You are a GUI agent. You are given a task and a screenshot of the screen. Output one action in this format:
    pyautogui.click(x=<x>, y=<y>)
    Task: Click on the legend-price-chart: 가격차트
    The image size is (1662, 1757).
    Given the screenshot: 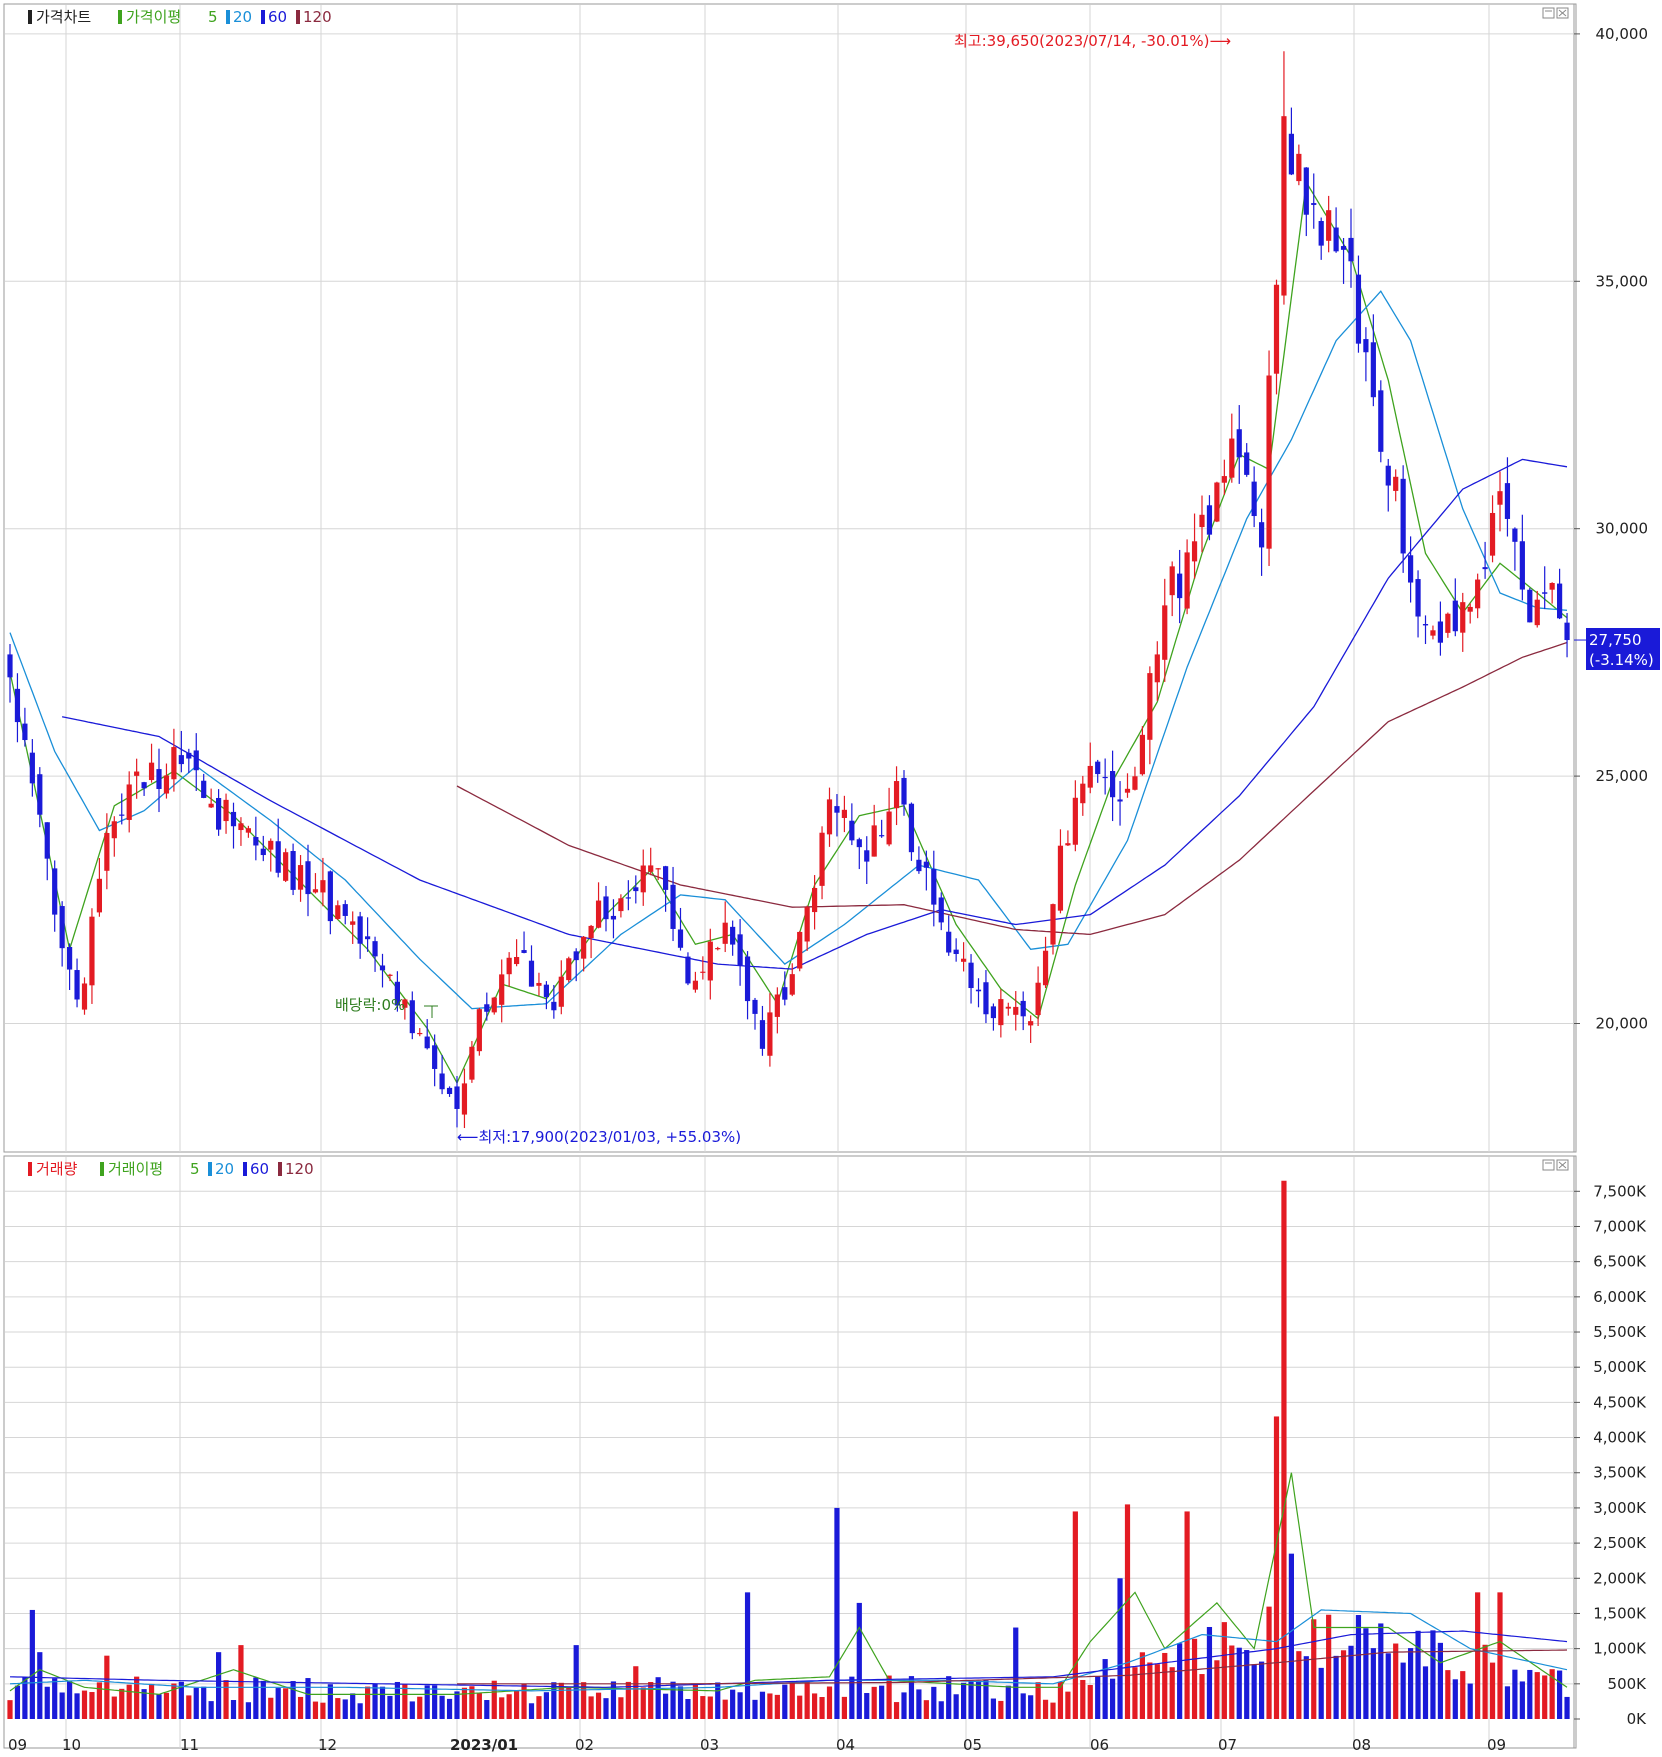 What is the action you would take?
    pyautogui.click(x=63, y=17)
    